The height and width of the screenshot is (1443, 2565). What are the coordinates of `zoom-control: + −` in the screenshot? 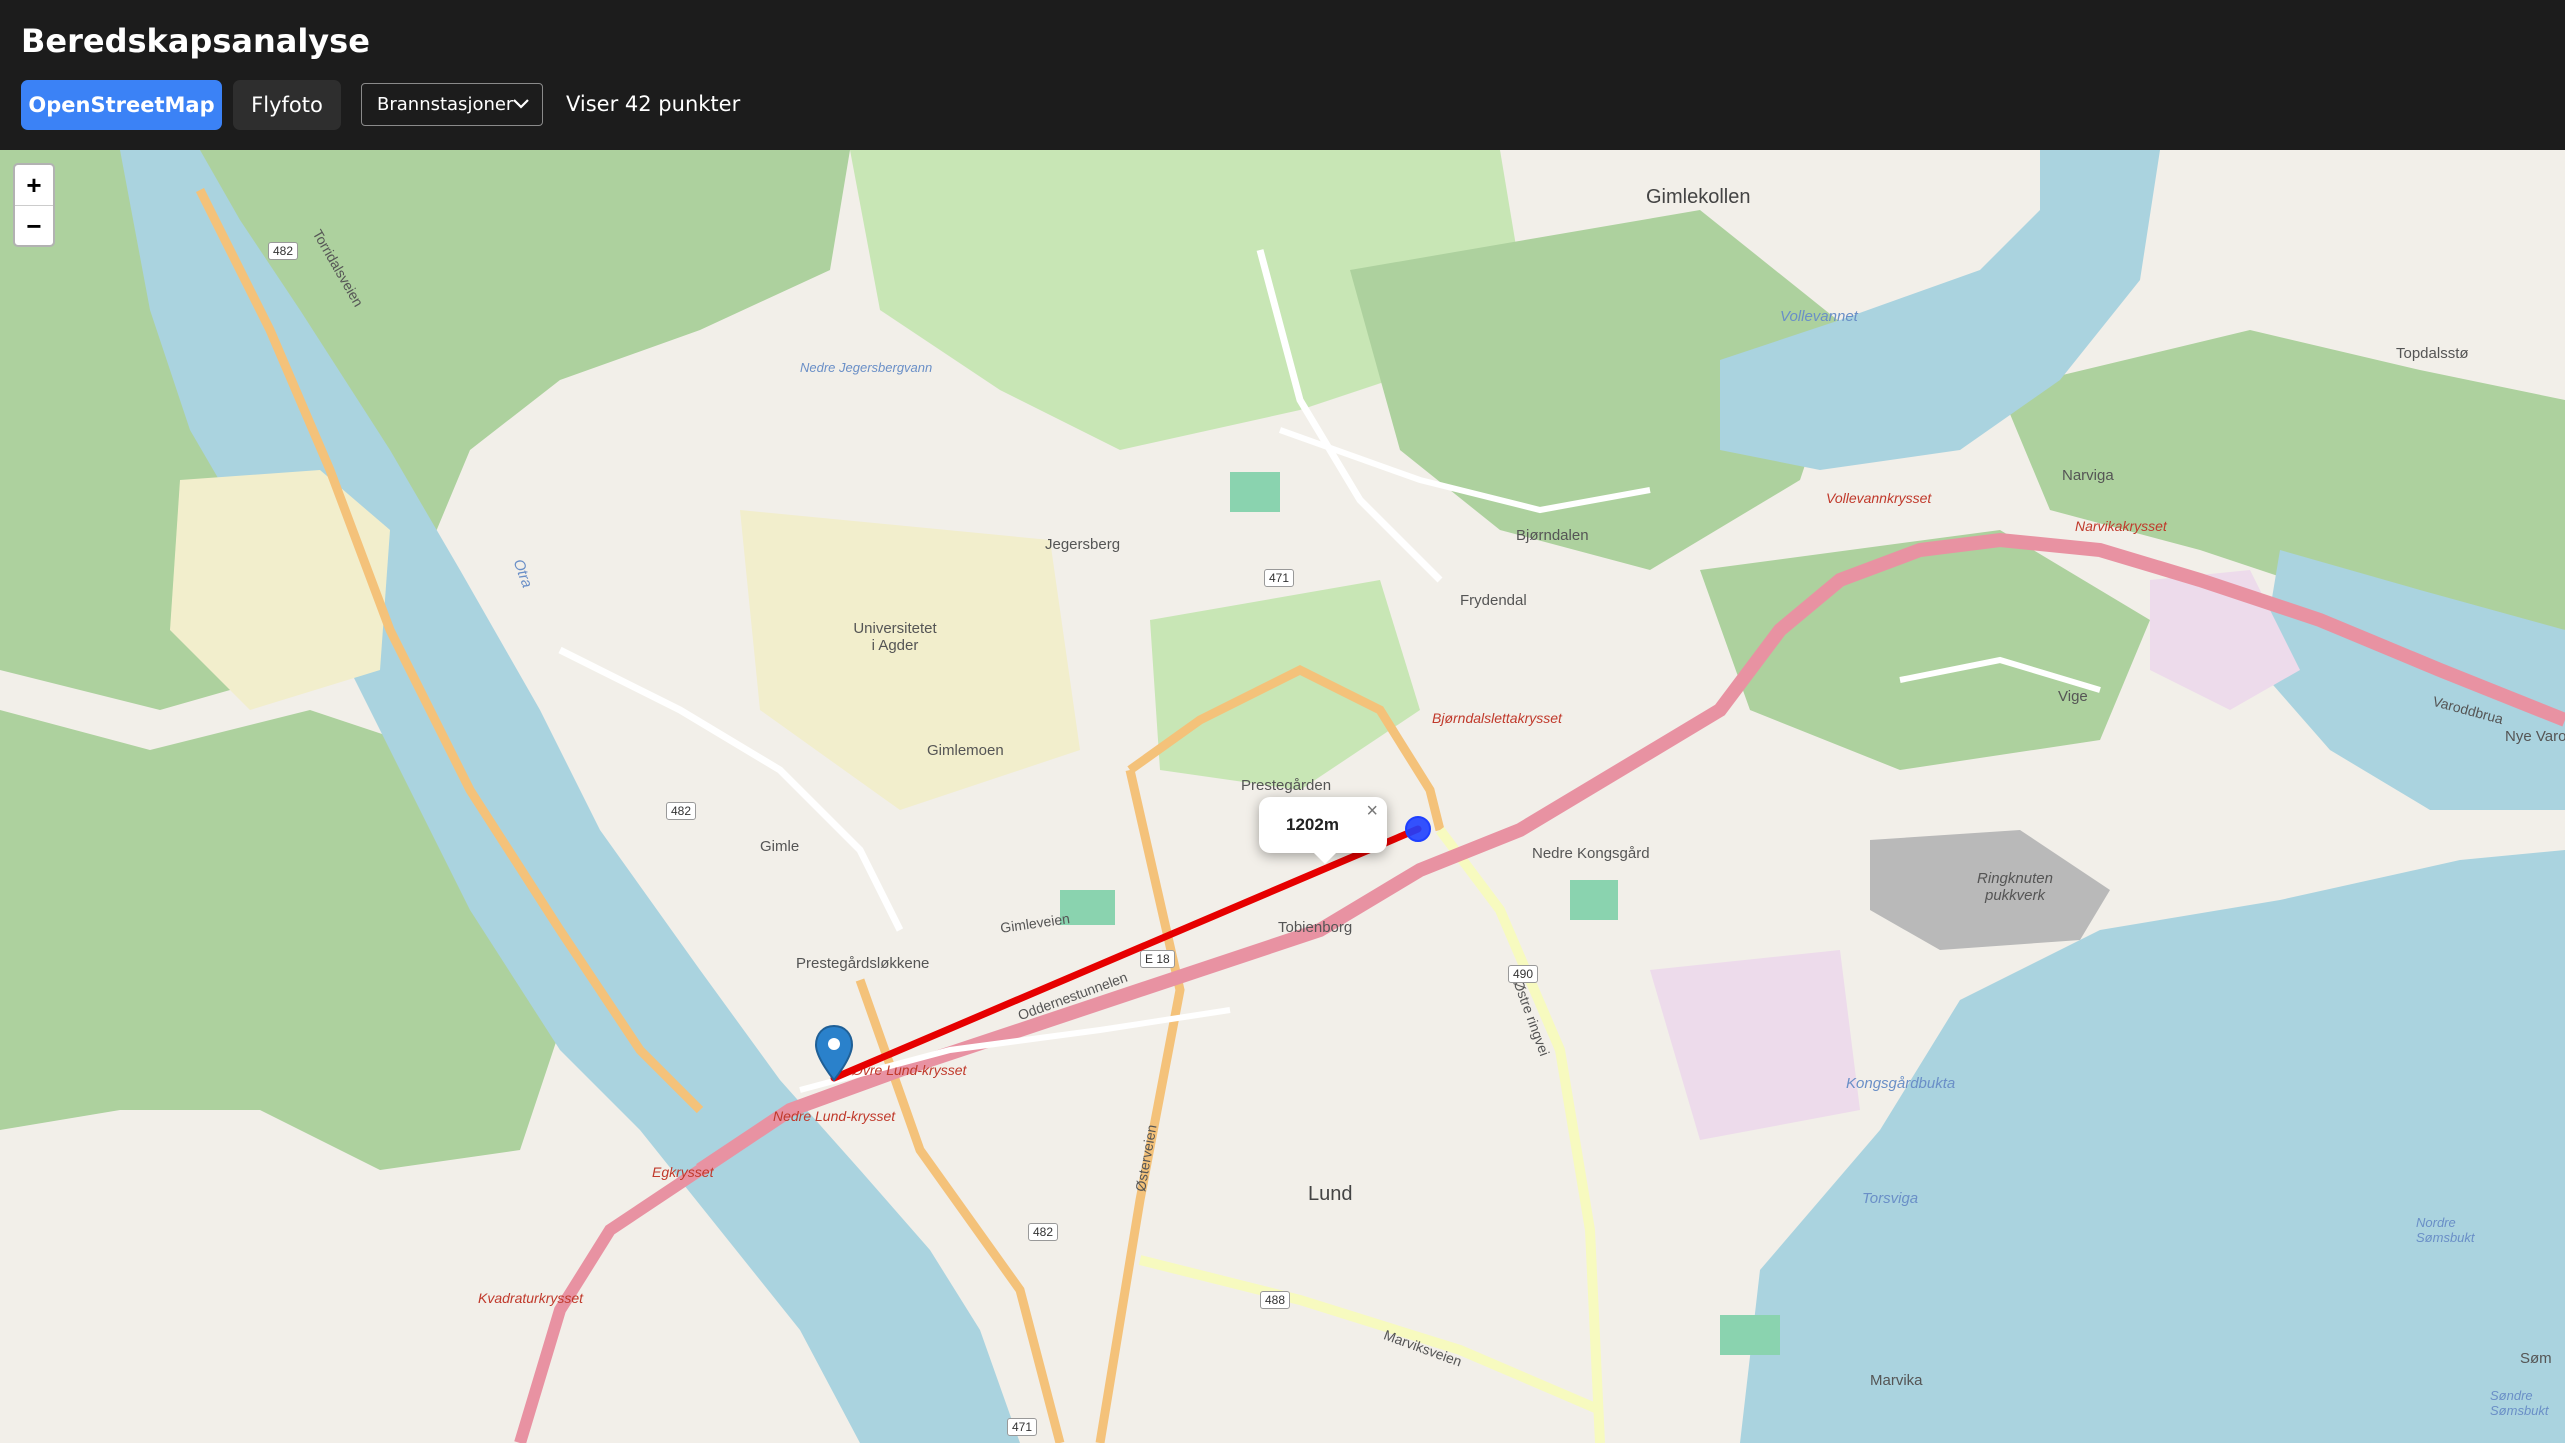 It's located at (34, 205).